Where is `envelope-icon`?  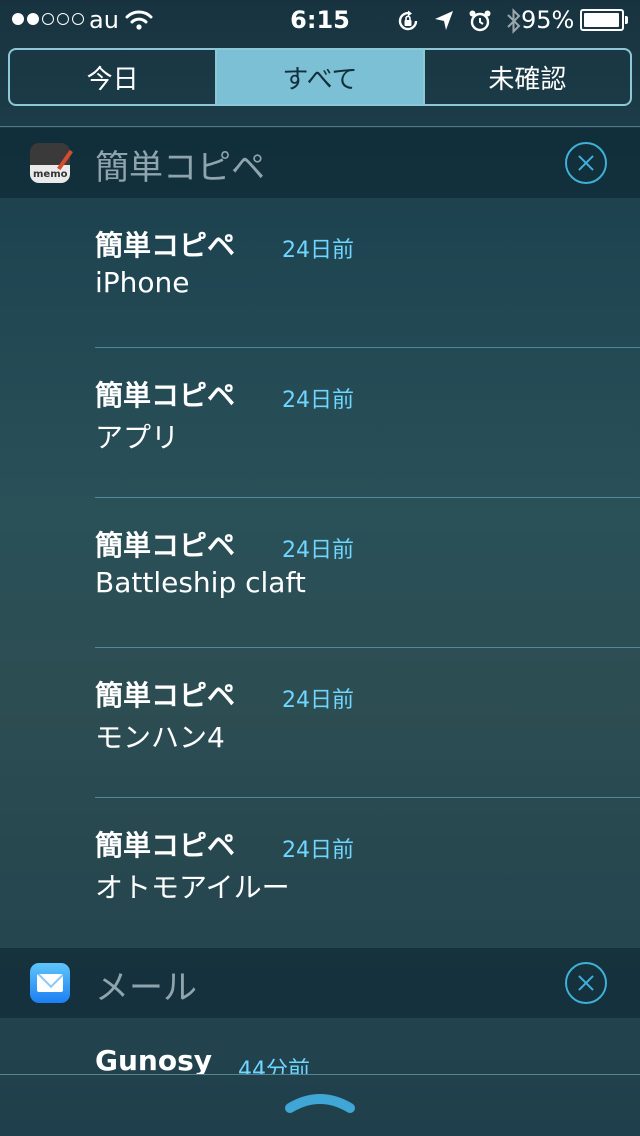
envelope-icon is located at coordinates (50, 983).